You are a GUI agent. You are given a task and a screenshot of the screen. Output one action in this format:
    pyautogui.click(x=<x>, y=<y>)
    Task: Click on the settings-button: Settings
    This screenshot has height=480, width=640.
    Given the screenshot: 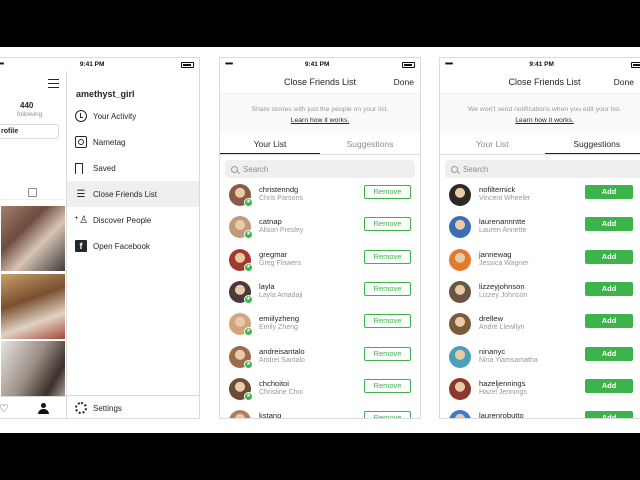 What is the action you would take?
    pyautogui.click(x=133, y=406)
    